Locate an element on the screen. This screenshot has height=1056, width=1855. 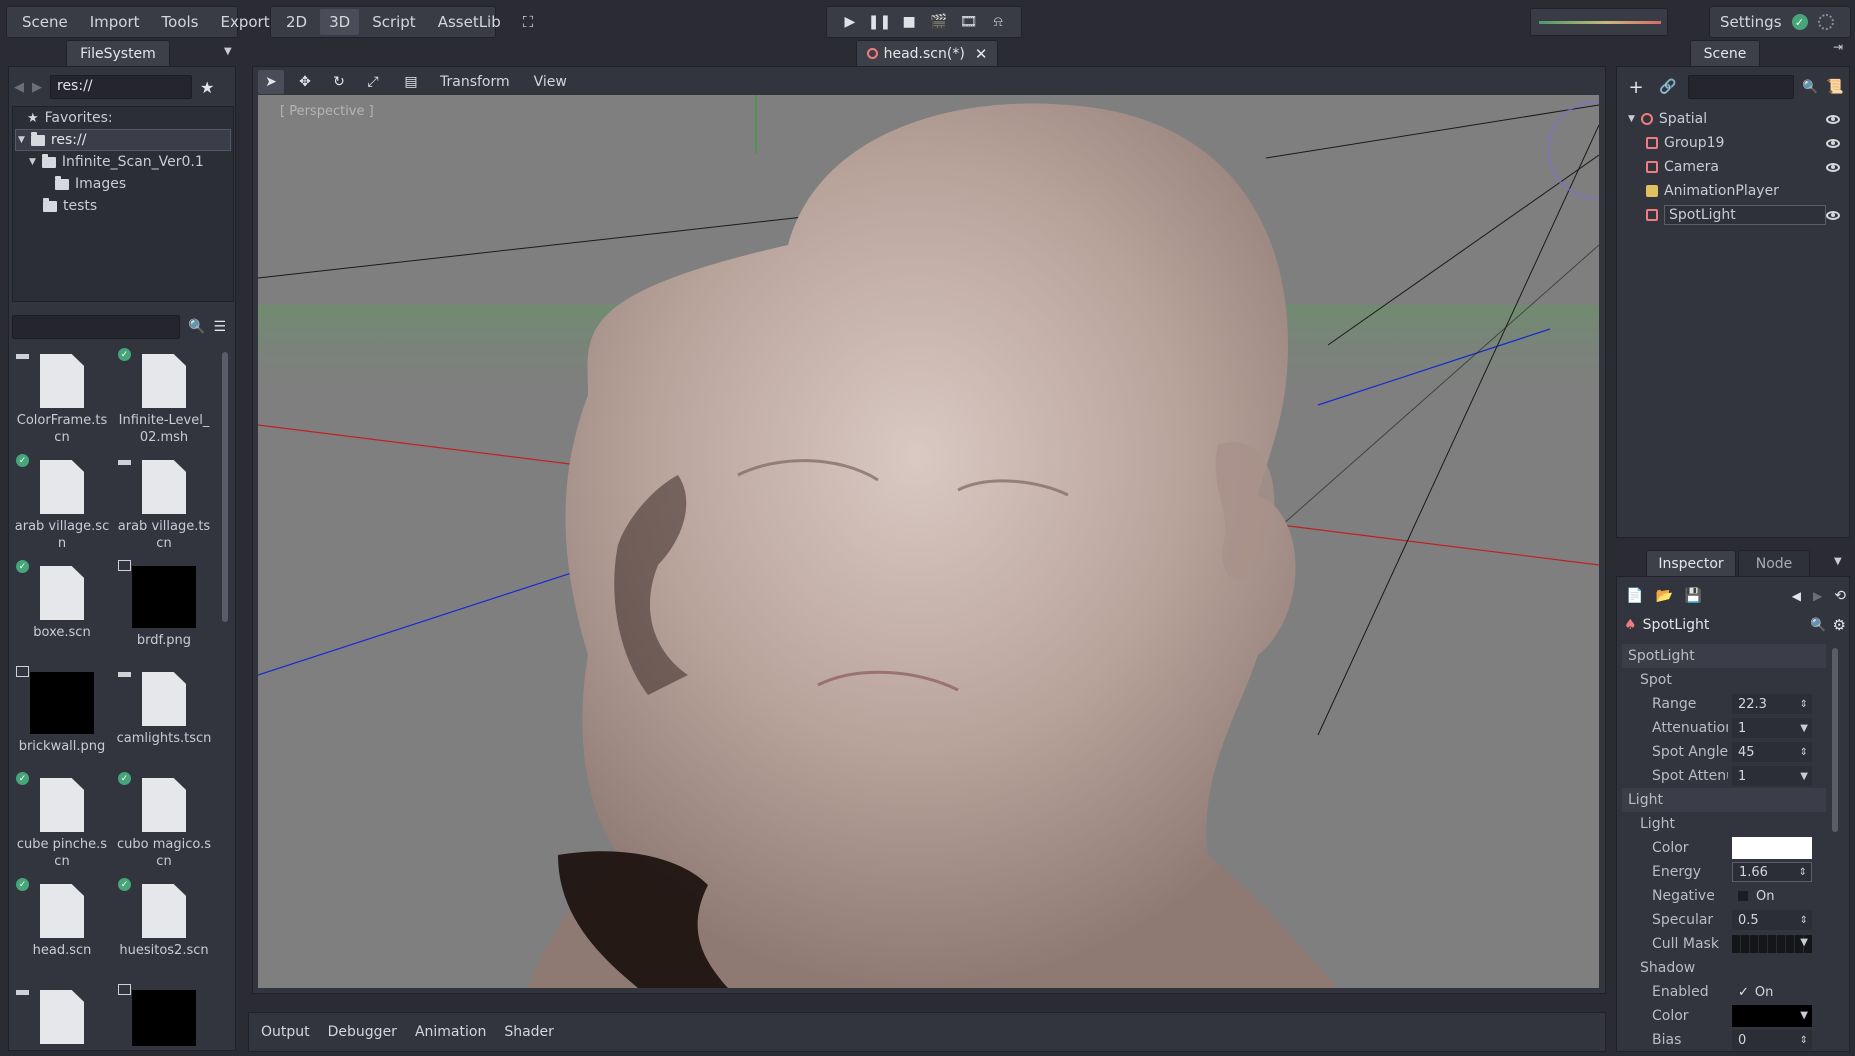
tab-output: Output is located at coordinates (285, 1032).